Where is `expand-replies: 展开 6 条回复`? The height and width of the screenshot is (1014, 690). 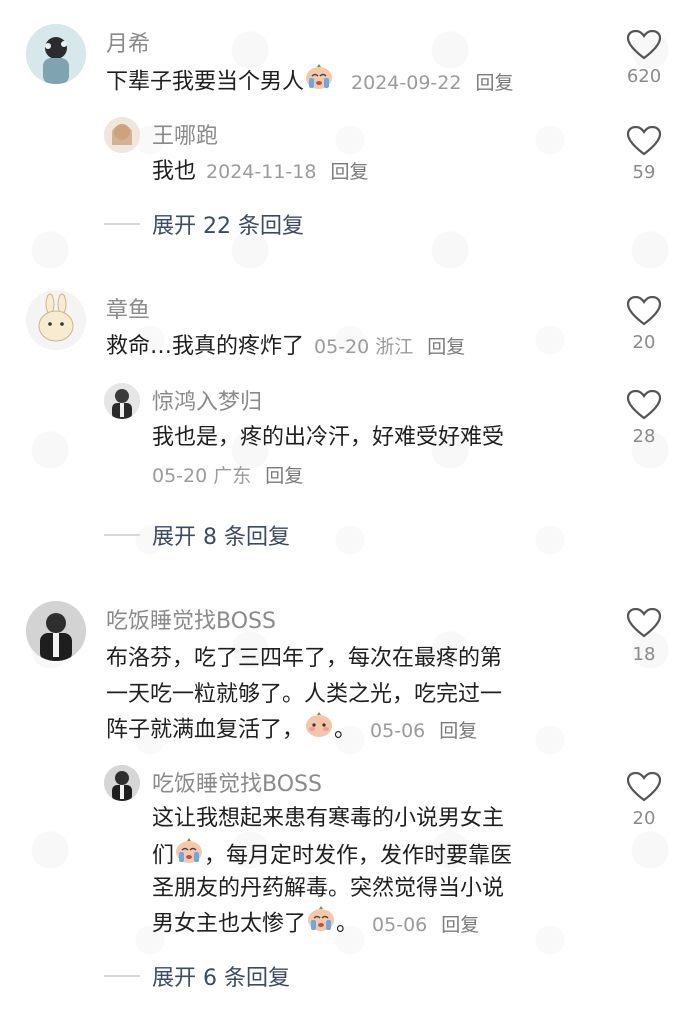 expand-replies: 展开 6 条回复 is located at coordinates (197, 976).